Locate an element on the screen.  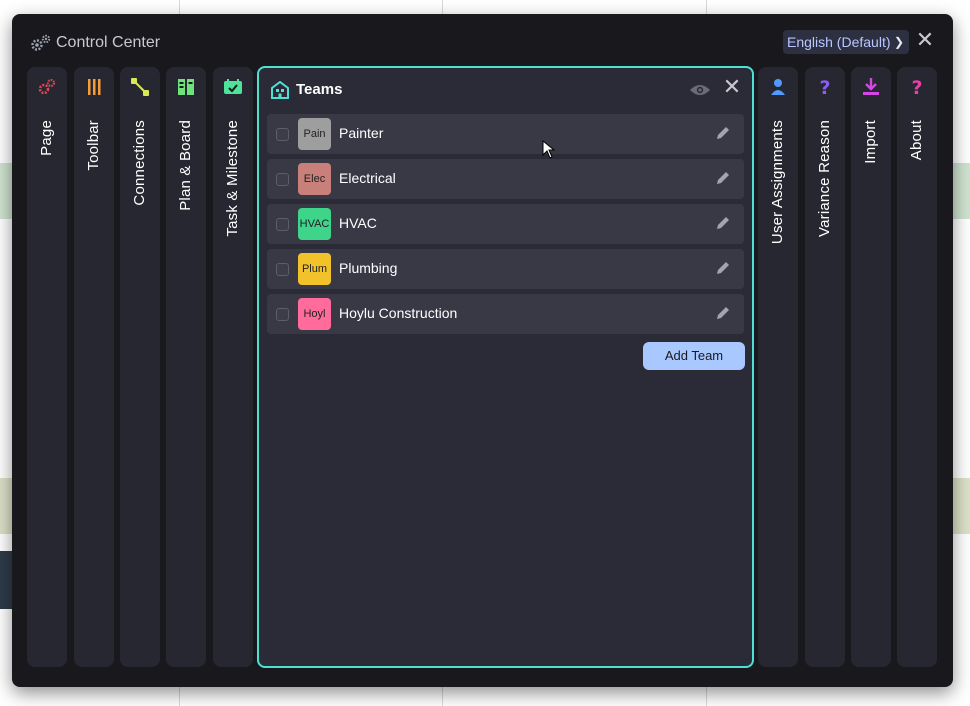
connections-icon is located at coordinates (140, 87).